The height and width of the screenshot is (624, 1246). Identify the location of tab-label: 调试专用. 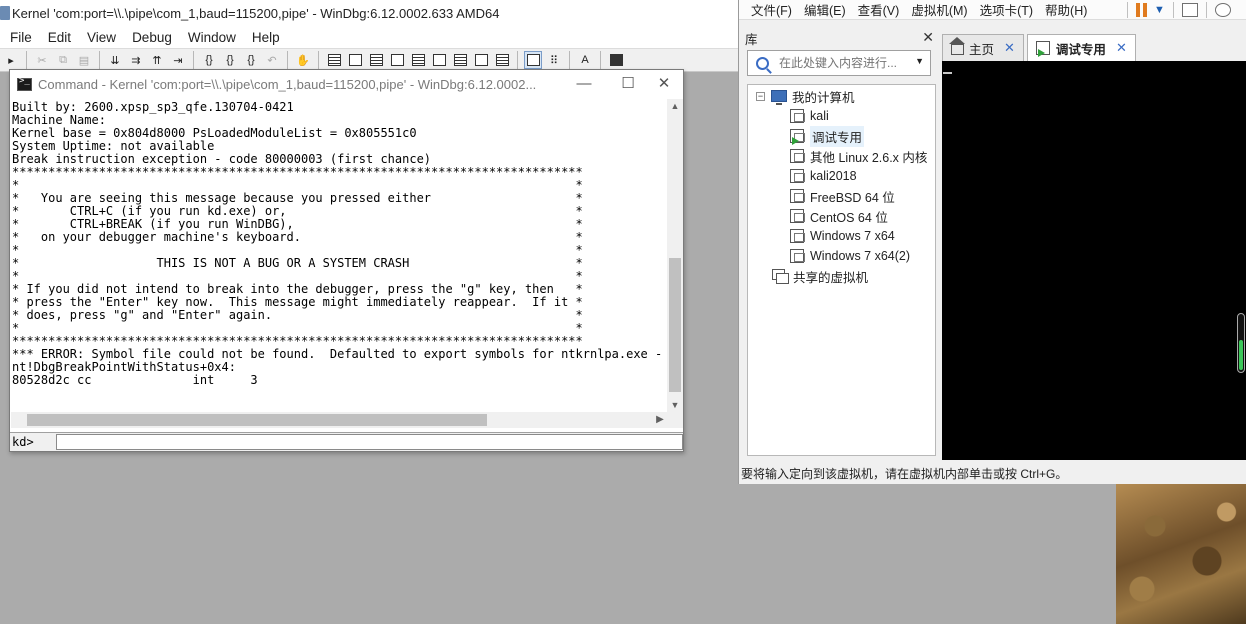
(1080, 49).